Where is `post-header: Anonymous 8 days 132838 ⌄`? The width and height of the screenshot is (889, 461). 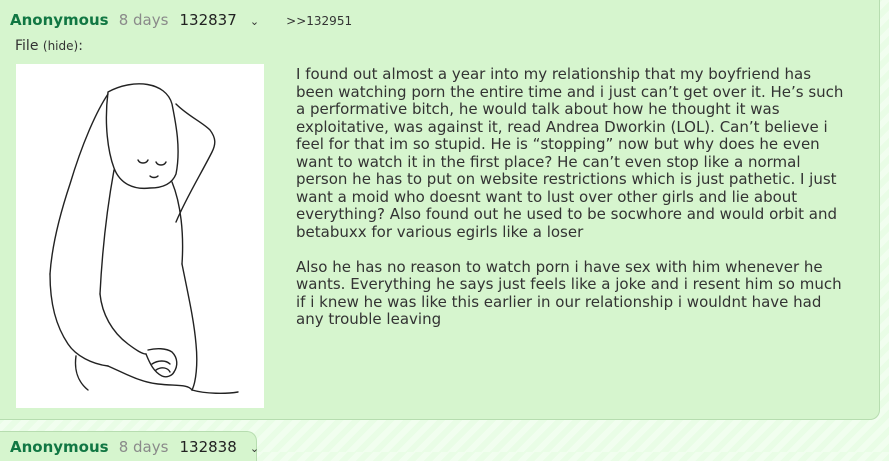
post-header: Anonymous 8 days 132838 ⌄ is located at coordinates (134, 446).